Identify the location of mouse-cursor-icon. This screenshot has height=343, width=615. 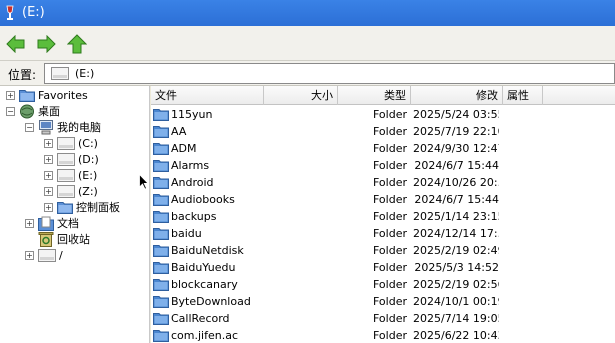
(144, 182).